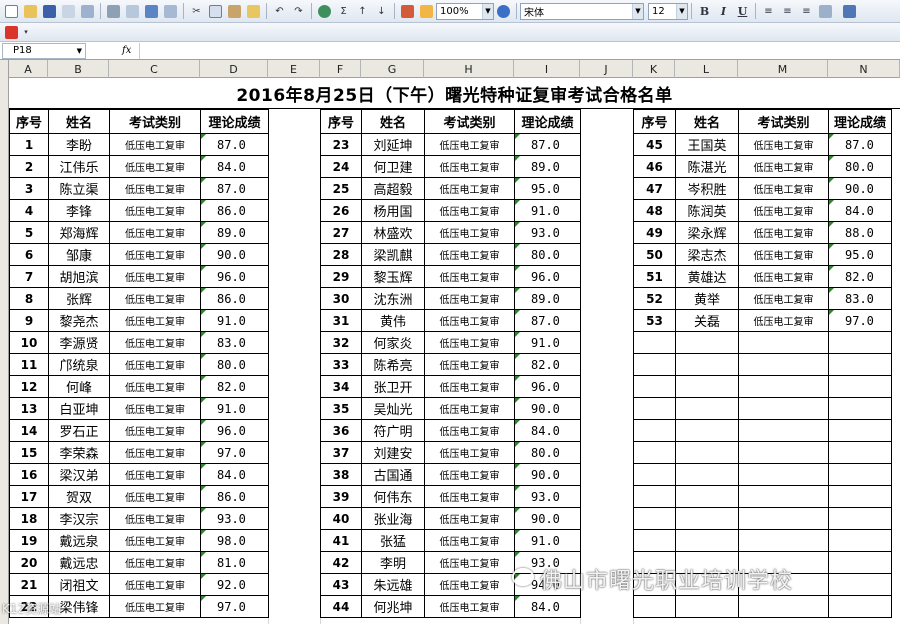 This screenshot has width=900, height=624. What do you see at coordinates (393, 166) in the screenshot?
I see `name-cell: 何卫建` at bounding box center [393, 166].